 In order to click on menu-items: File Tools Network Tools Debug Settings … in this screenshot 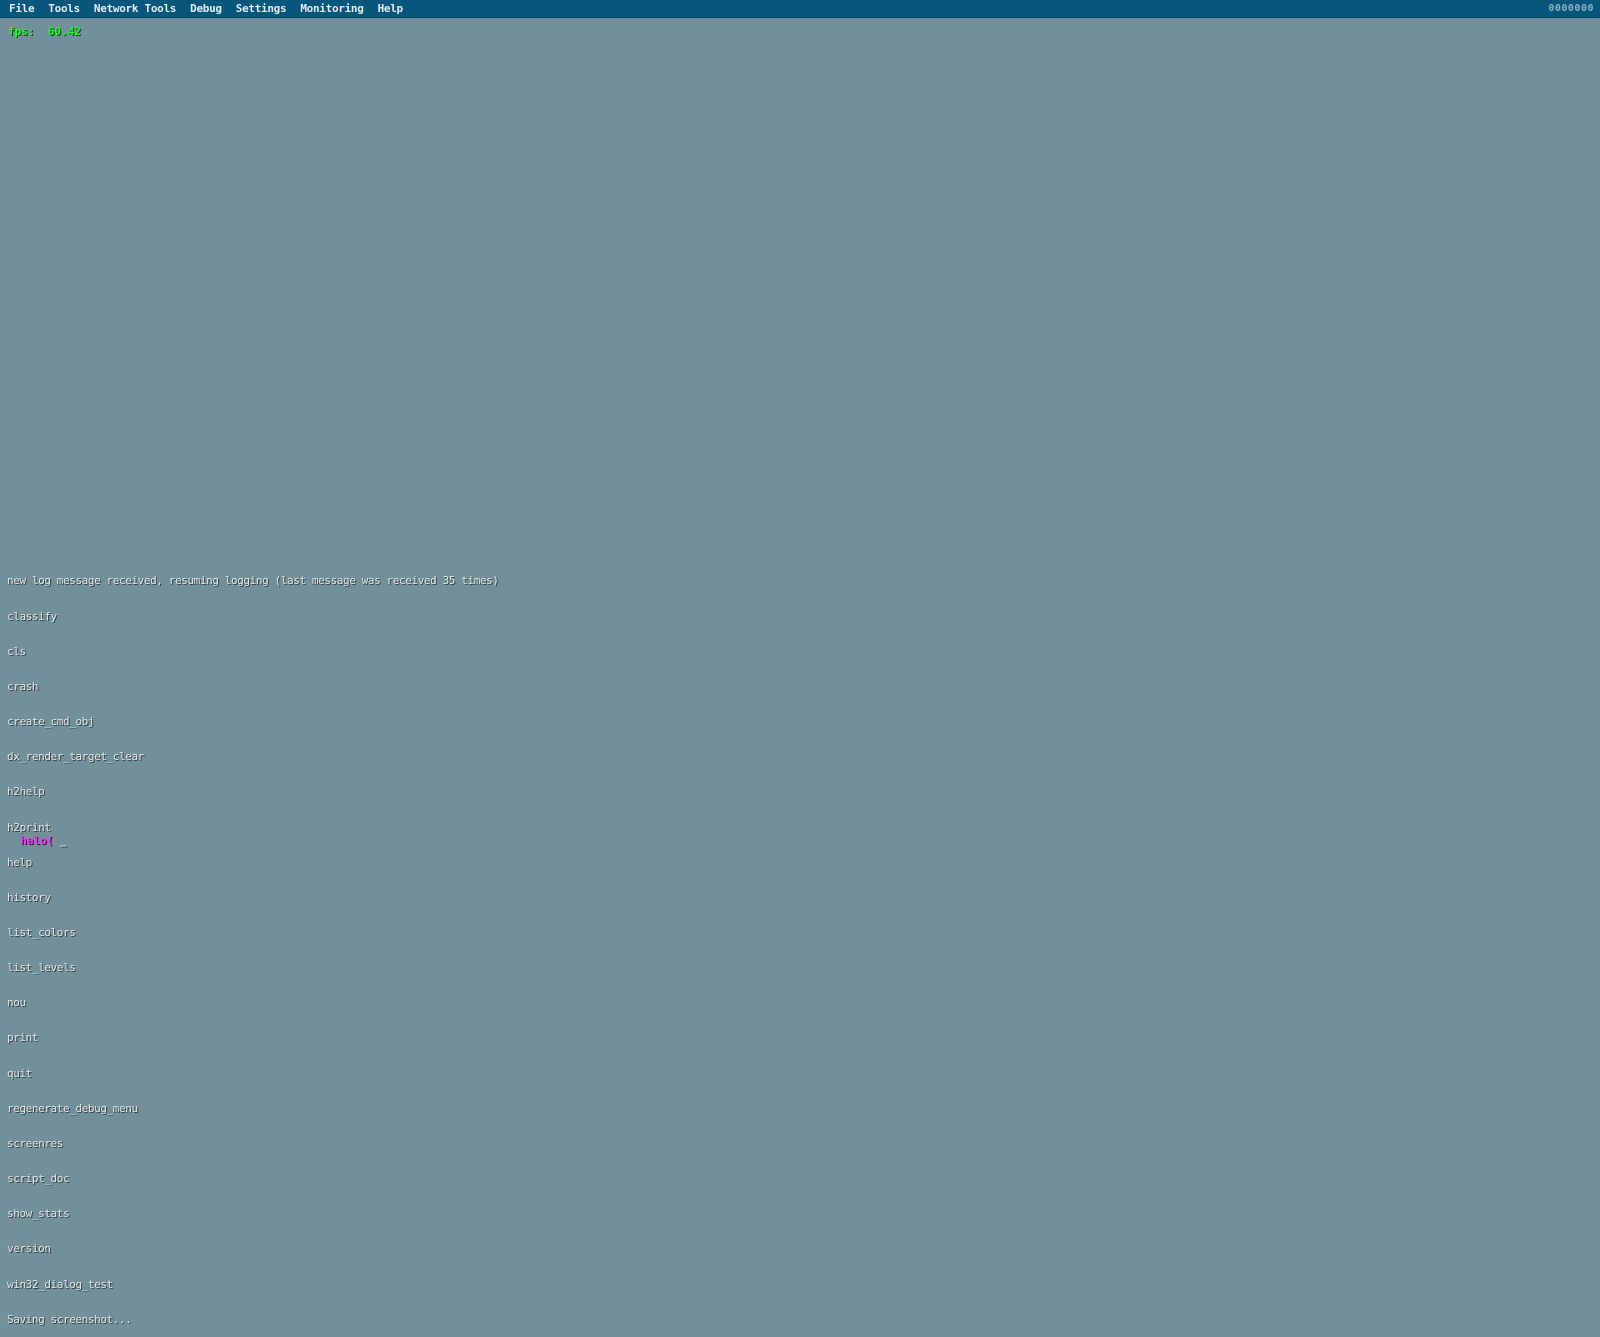, I will do `click(205, 8)`.